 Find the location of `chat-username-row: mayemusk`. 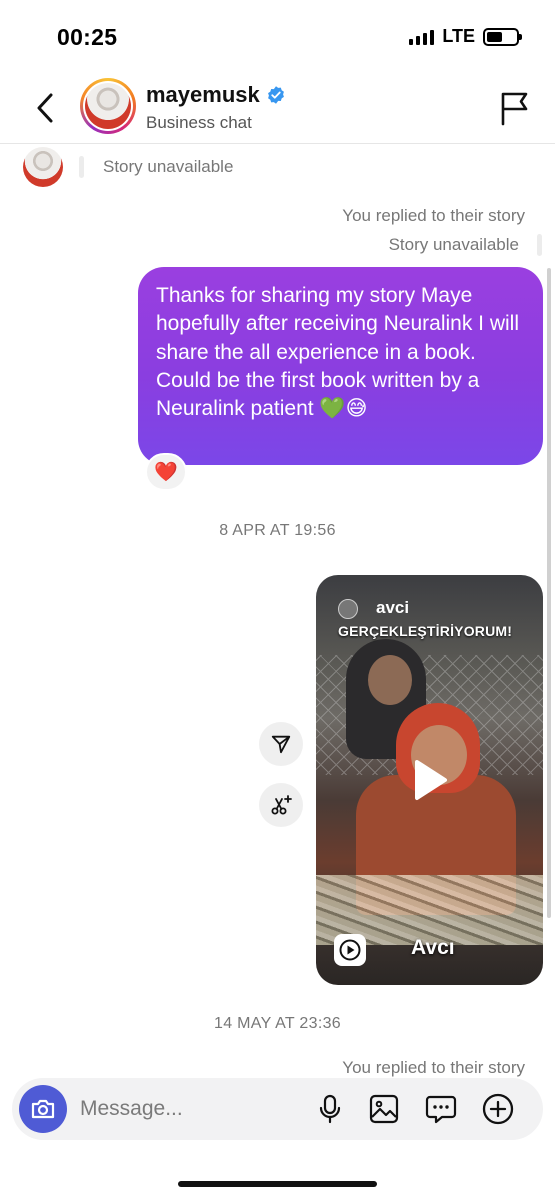

chat-username-row: mayemusk is located at coordinates (216, 95).